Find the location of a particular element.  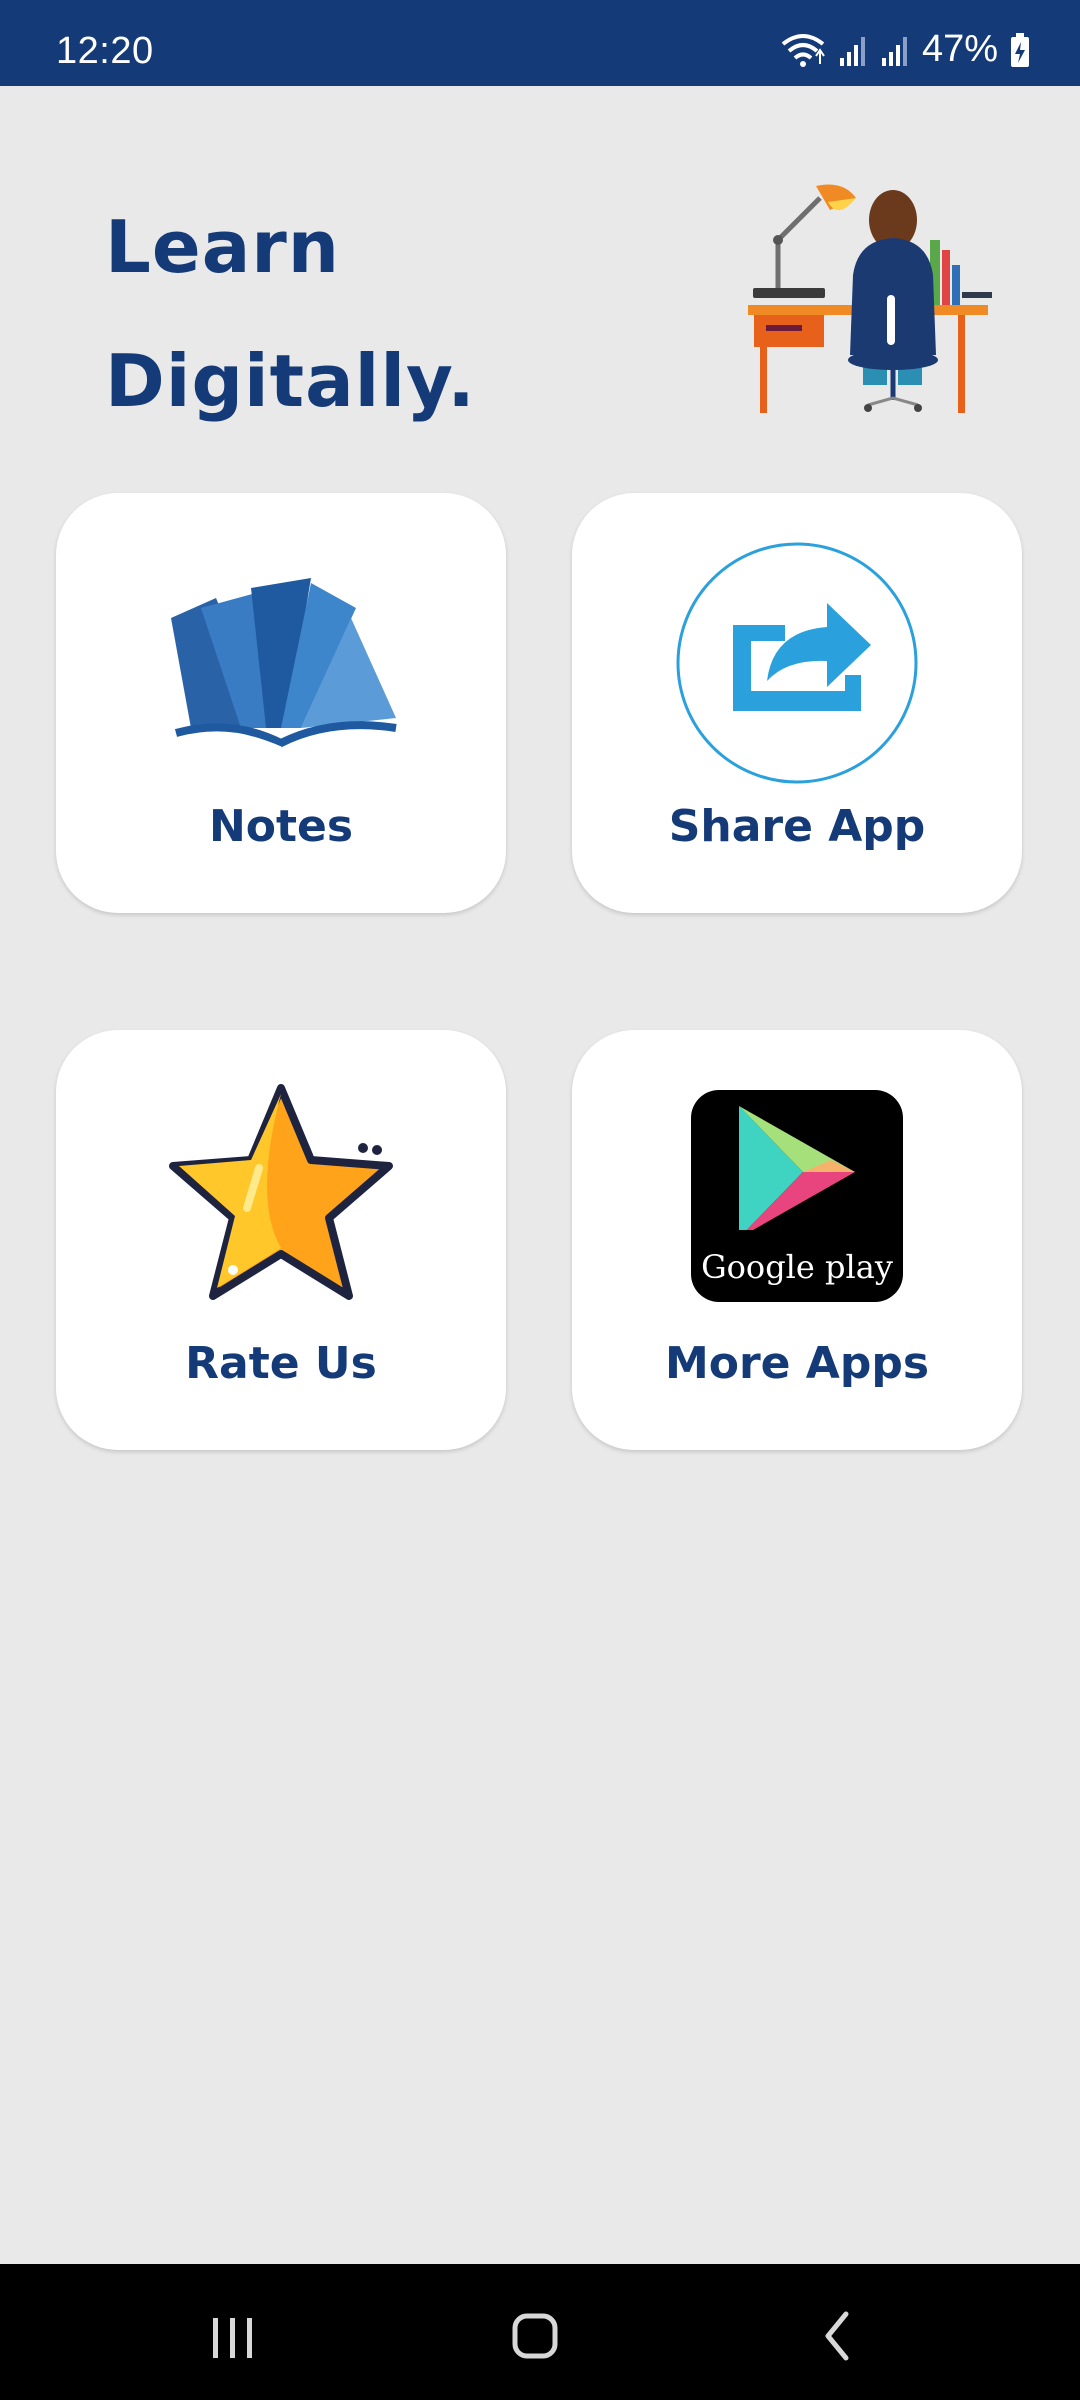

more-apps-card: Google play More Apps is located at coordinates (797, 1240).